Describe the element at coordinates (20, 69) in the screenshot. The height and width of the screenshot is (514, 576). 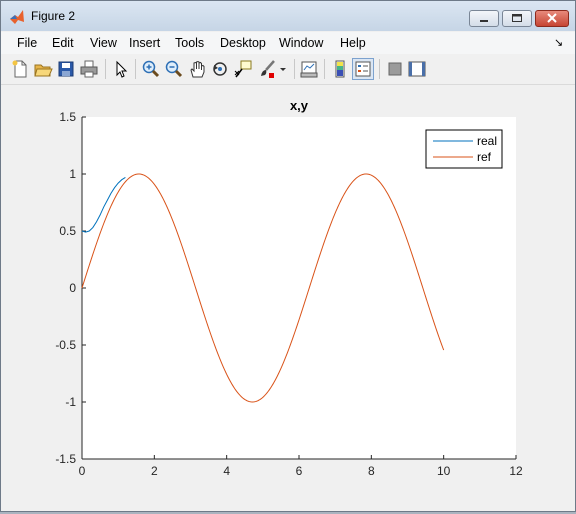
I see `new-figure-icon` at that location.